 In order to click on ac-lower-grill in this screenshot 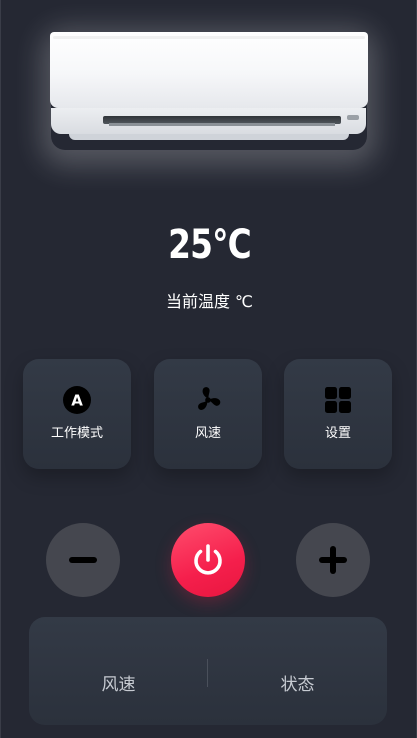, I will do `click(209, 137)`.